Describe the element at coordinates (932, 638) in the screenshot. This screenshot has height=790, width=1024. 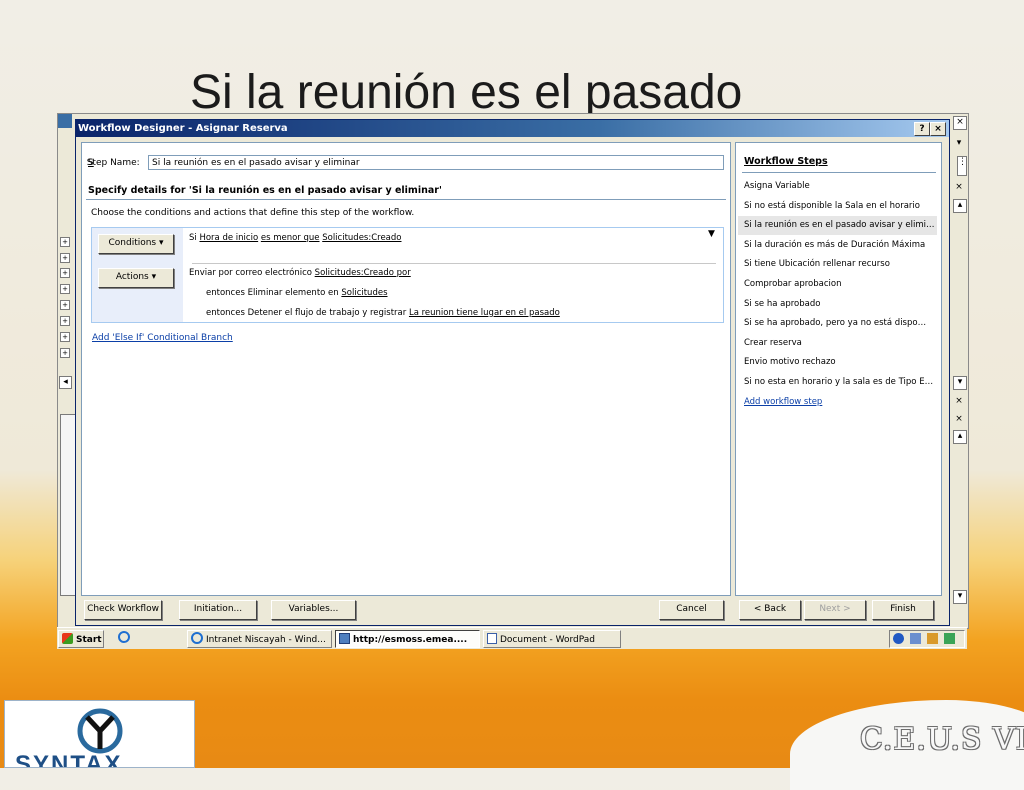
I see `security-tray-icon` at that location.